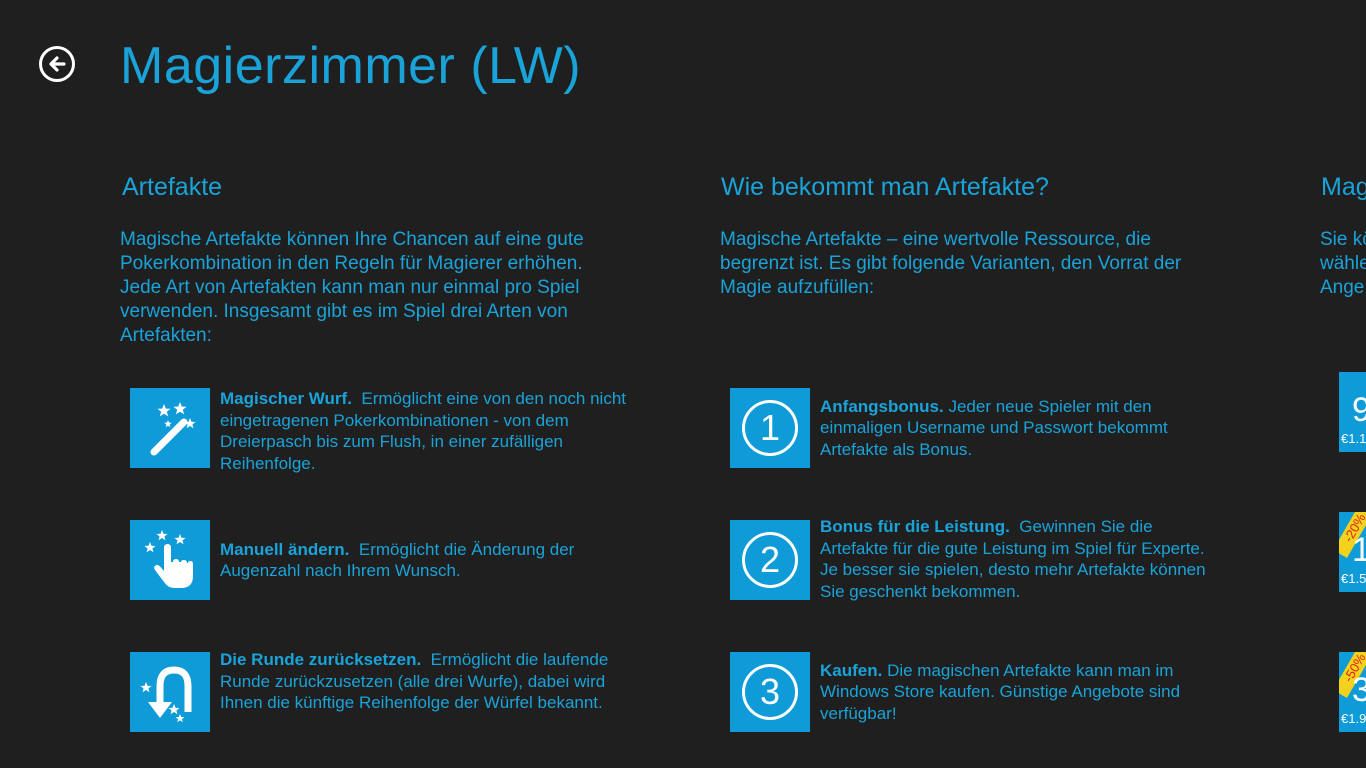 The image size is (1366, 768). I want to click on number-one-icon: 1, so click(770, 428).